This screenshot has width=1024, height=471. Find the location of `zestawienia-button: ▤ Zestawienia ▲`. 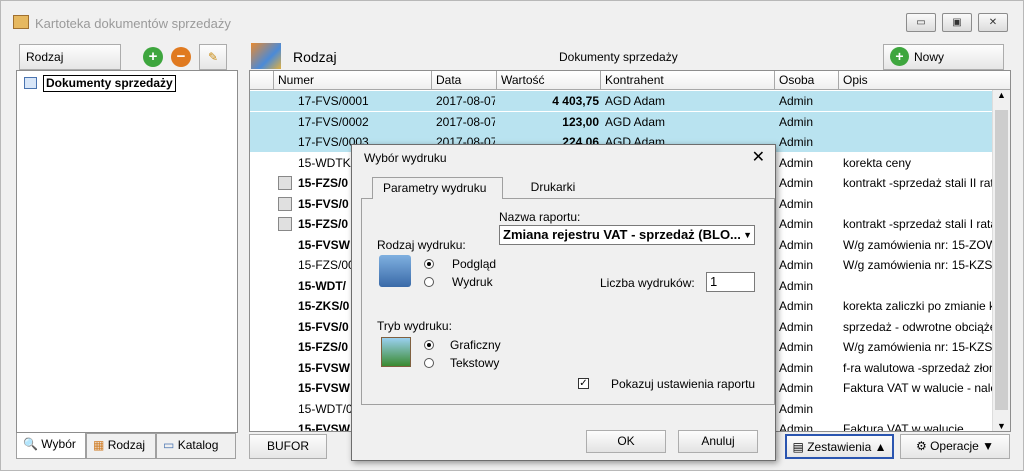

zestawienia-button: ▤ Zestawienia ▲ is located at coordinates (839, 446).